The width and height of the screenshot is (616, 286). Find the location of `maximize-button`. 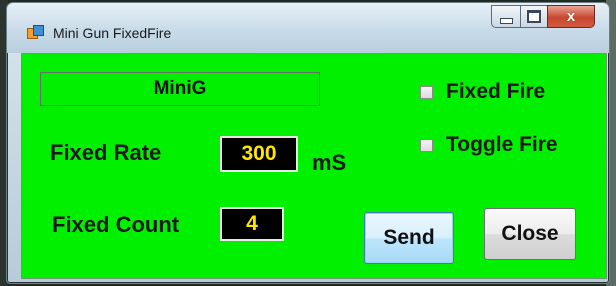

maximize-button is located at coordinates (533, 16).